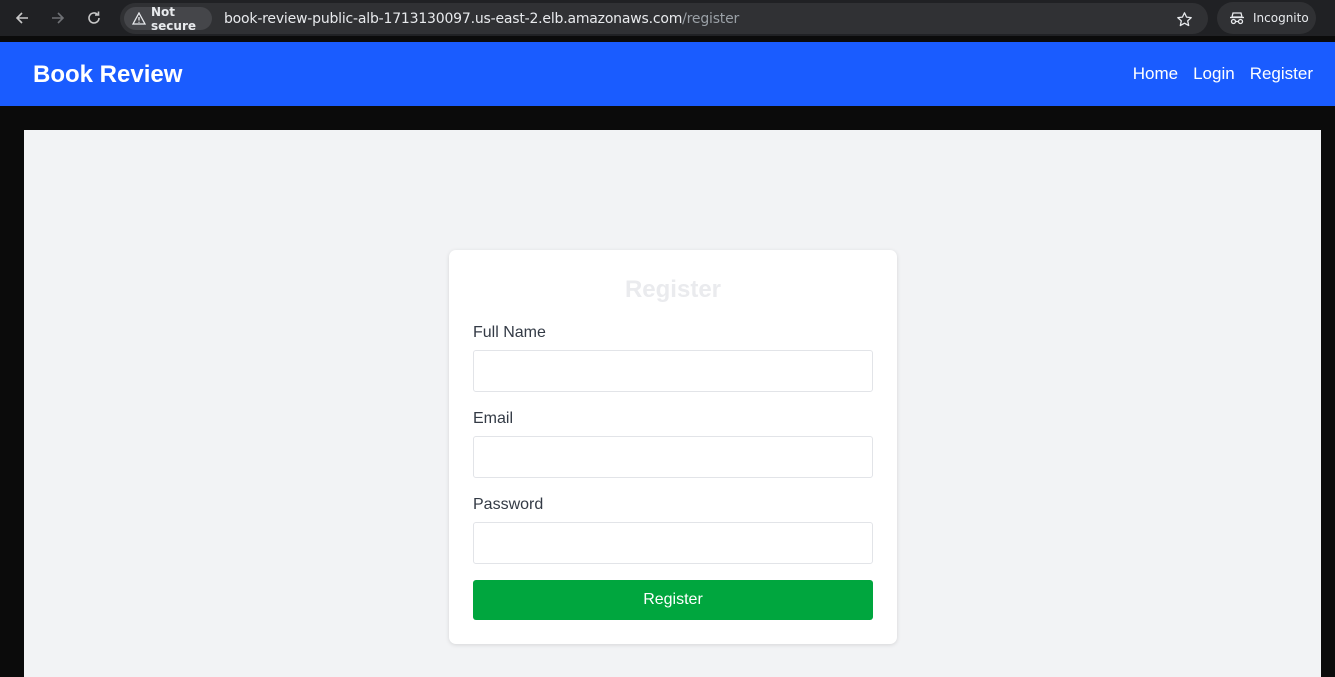 This screenshot has width=1335, height=677. Describe the element at coordinates (493, 418) in the screenshot. I see `email-label: Email` at that location.